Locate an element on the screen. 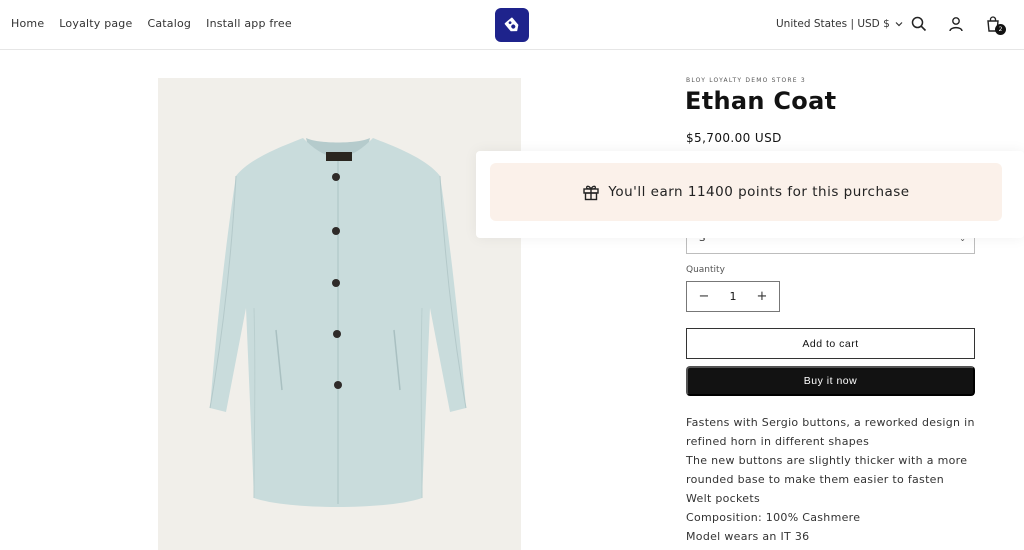 The image size is (1024, 550). nav-install-app: Install app free is located at coordinates (249, 23).